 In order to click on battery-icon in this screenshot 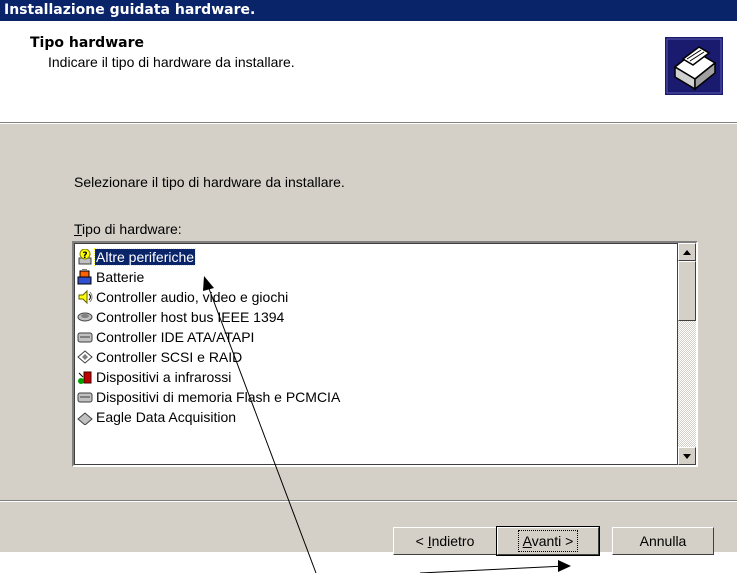, I will do `click(84, 277)`.